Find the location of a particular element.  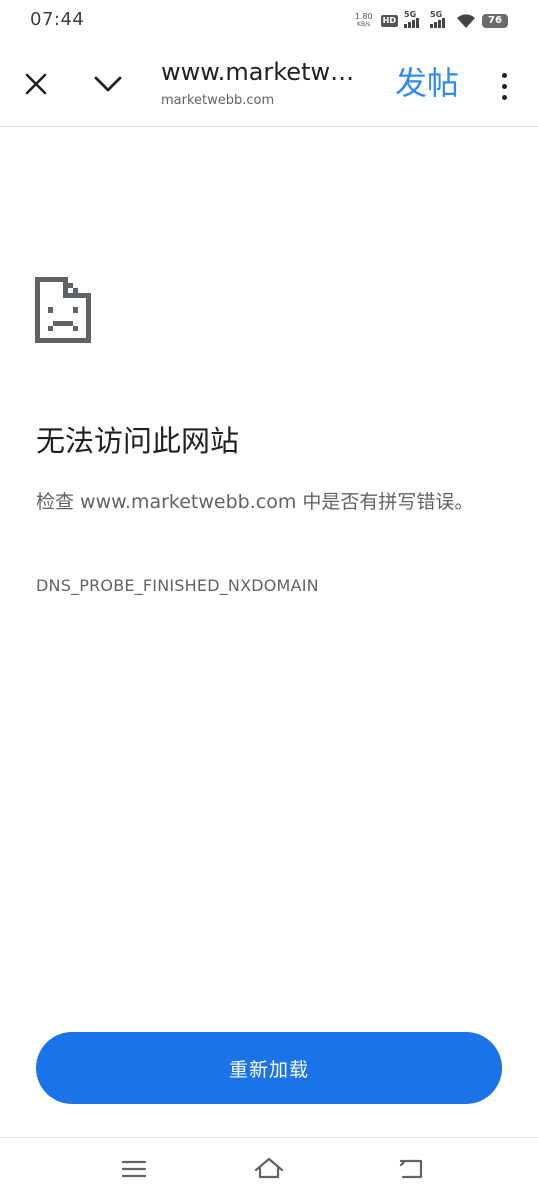

url-domain: marketwebb.com is located at coordinates (218, 100).